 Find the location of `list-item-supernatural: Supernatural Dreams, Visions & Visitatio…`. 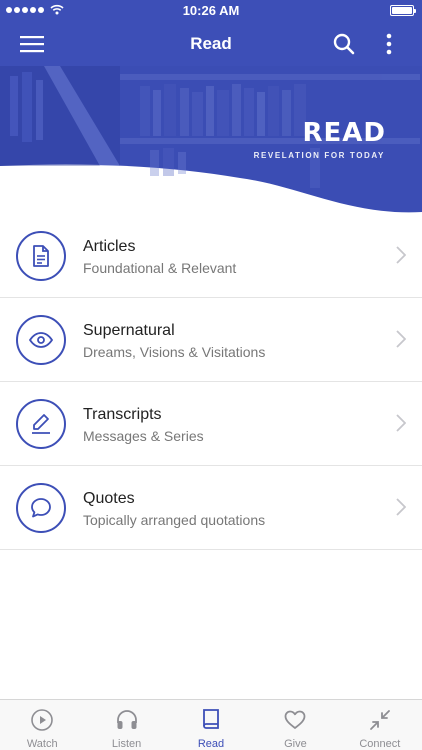

list-item-supernatural: Supernatural Dreams, Visions & Visitatio… is located at coordinates (211, 340).